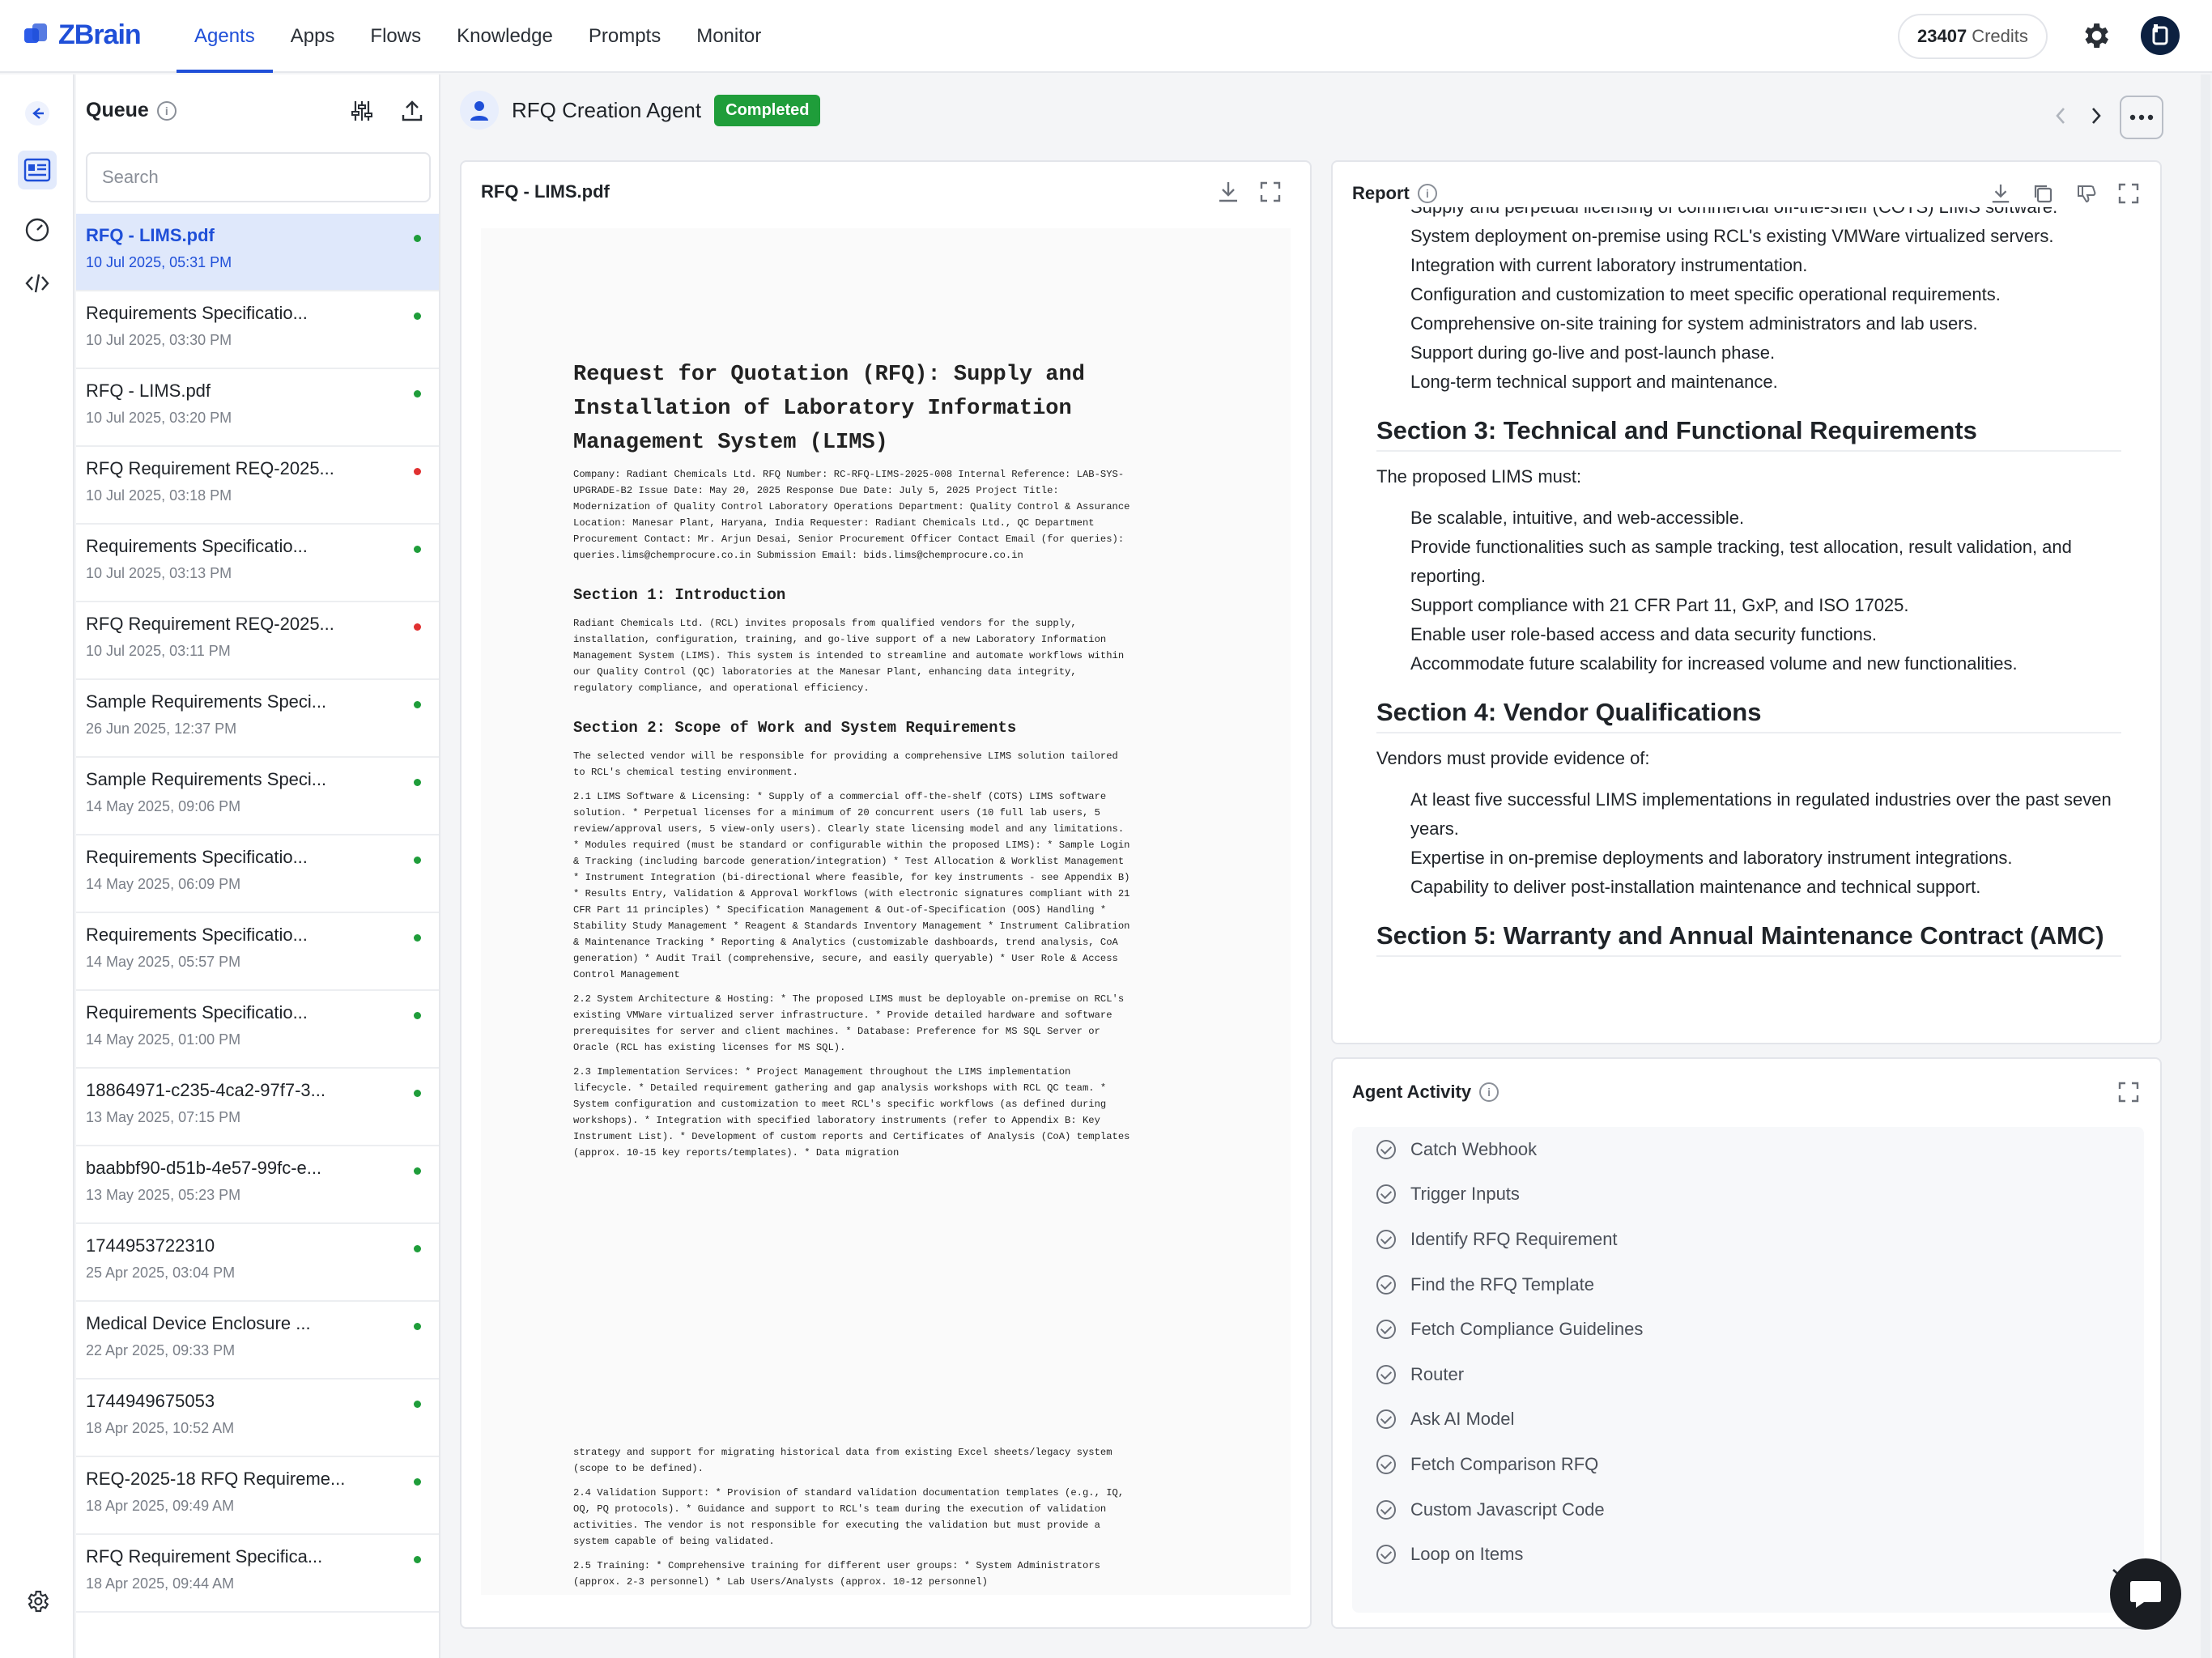  I want to click on nav-flows: Flows, so click(396, 36).